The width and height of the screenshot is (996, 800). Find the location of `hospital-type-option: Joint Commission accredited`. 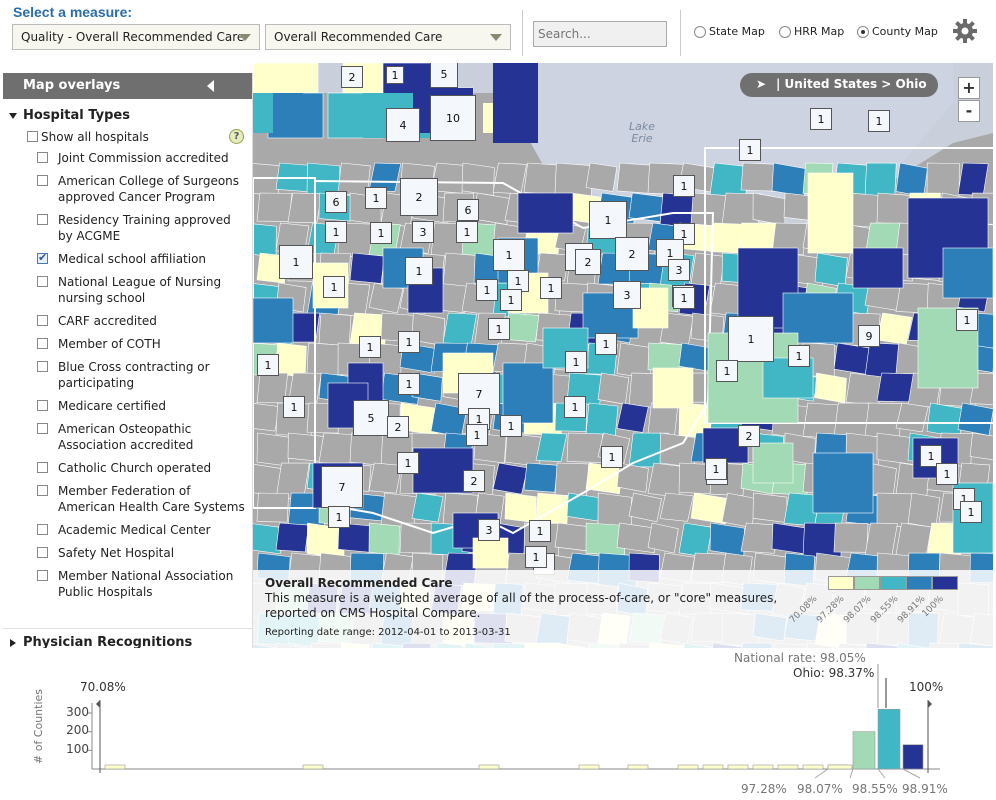

hospital-type-option: Joint Commission accredited is located at coordinates (127, 158).